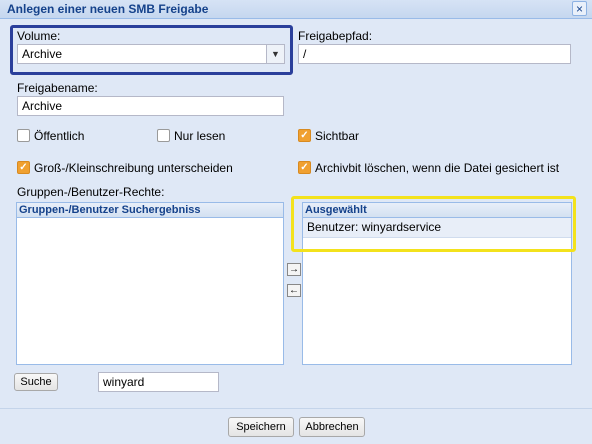 This screenshot has height=444, width=592. I want to click on share-path-value: /, so click(305, 54).